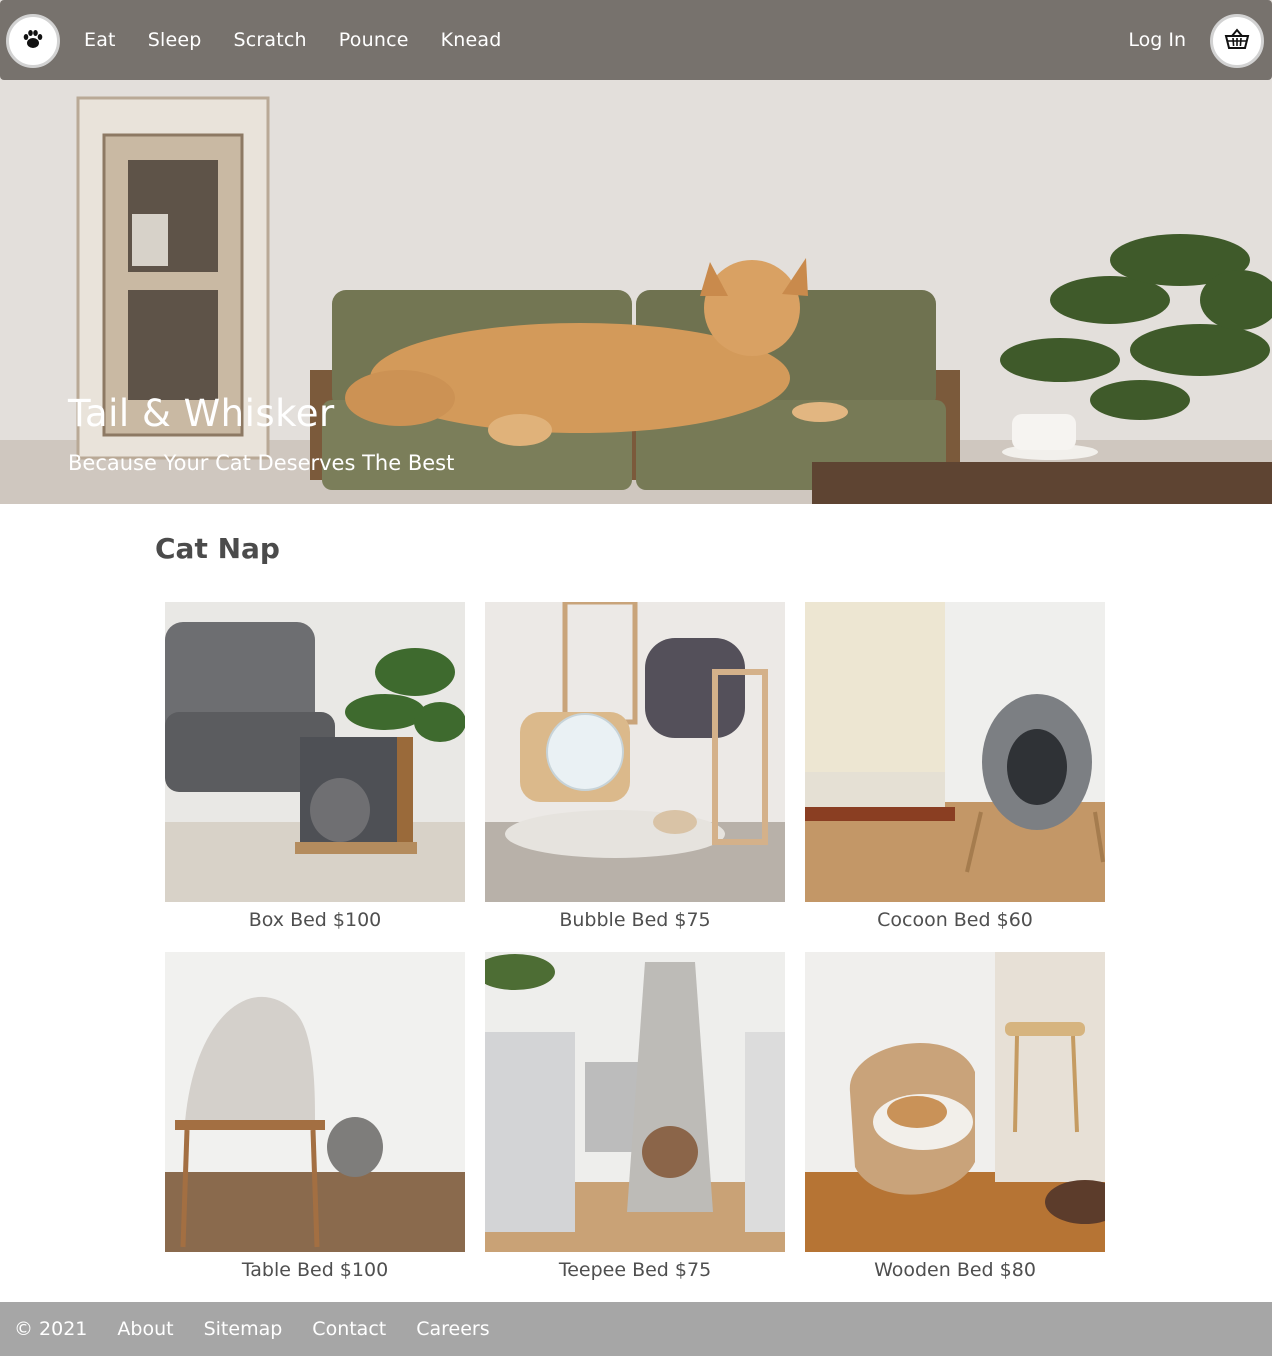  I want to click on footer-link-careers: Careers, so click(452, 1329).